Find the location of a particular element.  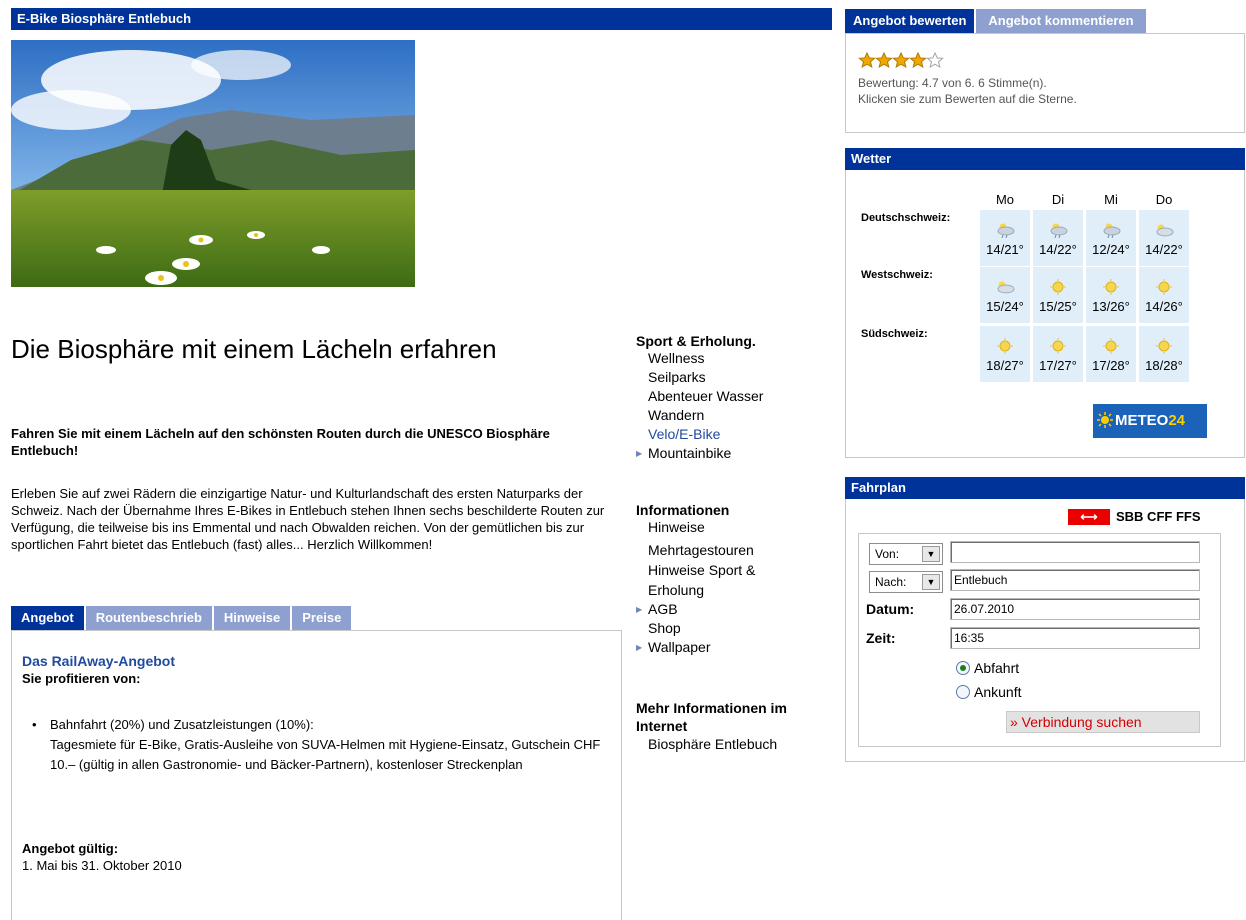

weather-temp: 18/28° is located at coordinates (1164, 365).